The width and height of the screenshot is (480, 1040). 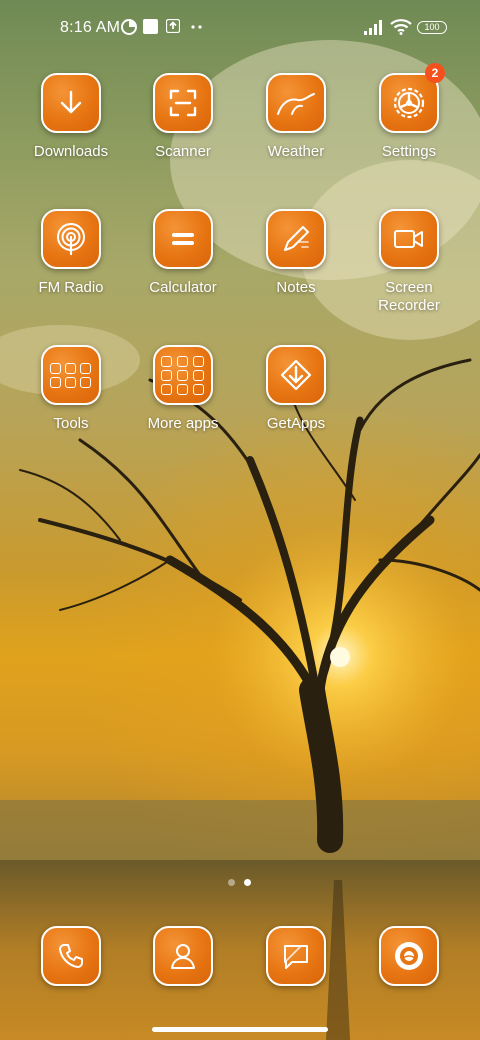 What do you see at coordinates (196, 27) in the screenshot?
I see `more-dots-icon` at bounding box center [196, 27].